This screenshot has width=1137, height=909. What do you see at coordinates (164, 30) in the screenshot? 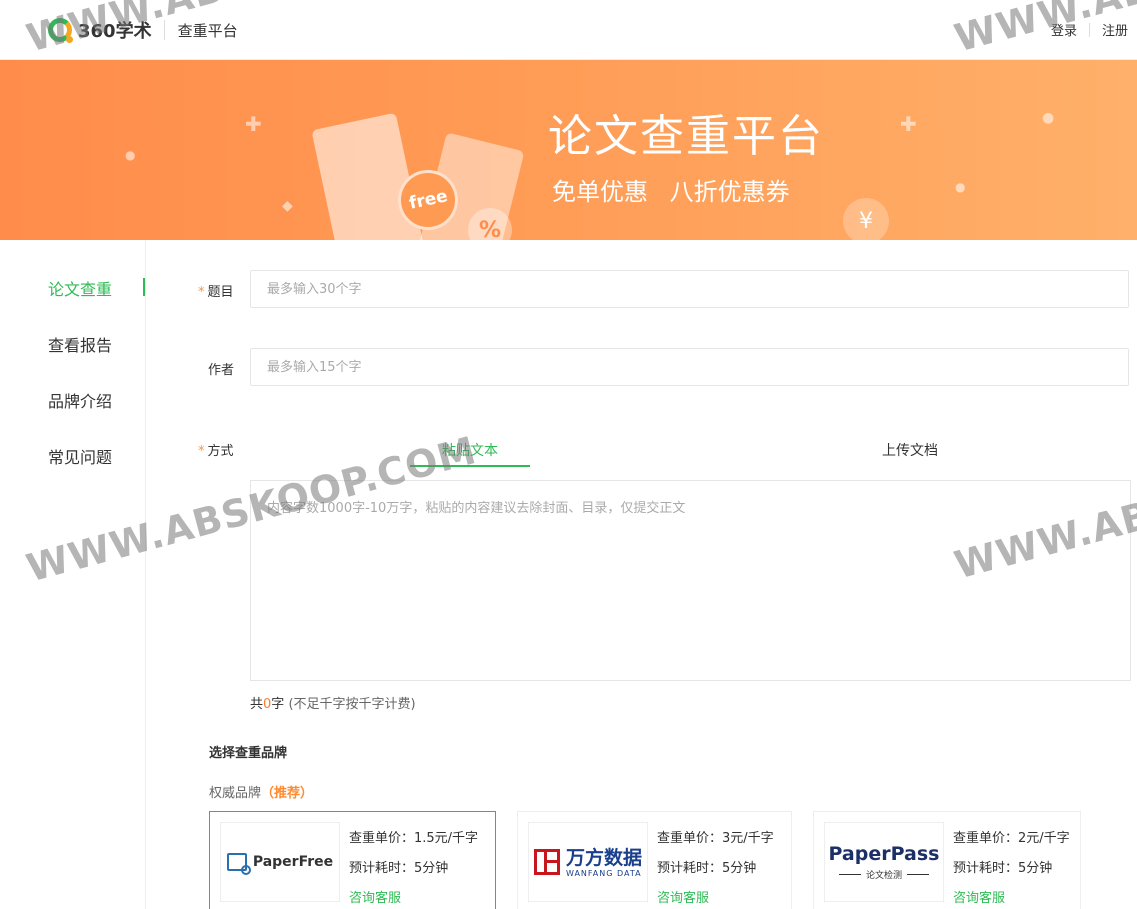
I see `logo-divider` at bounding box center [164, 30].